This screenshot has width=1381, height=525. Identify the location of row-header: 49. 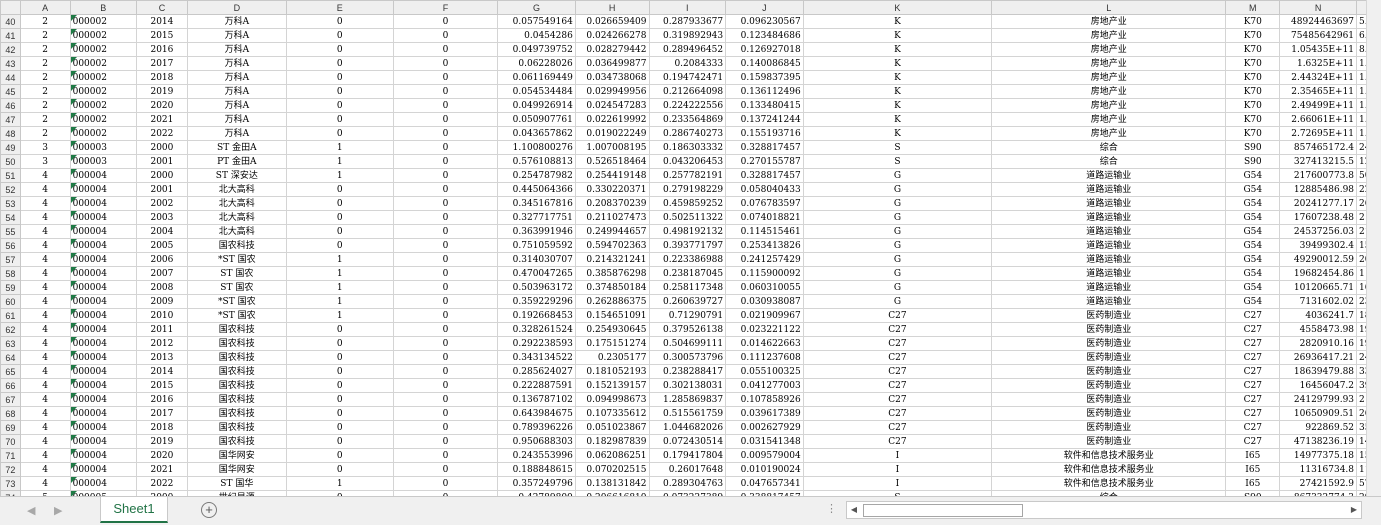
(10, 147).